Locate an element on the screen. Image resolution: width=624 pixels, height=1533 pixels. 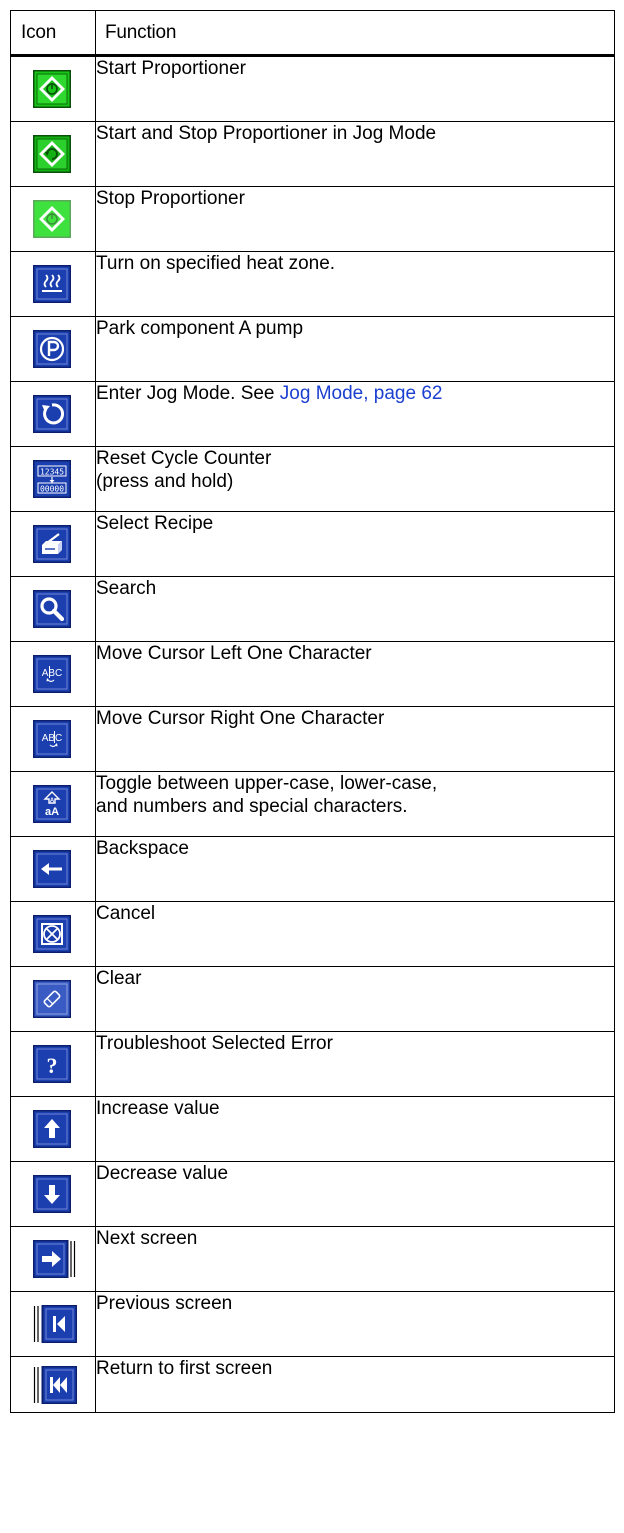
table-row: ABC Move Cursor Left One Character is located at coordinates (312, 674).